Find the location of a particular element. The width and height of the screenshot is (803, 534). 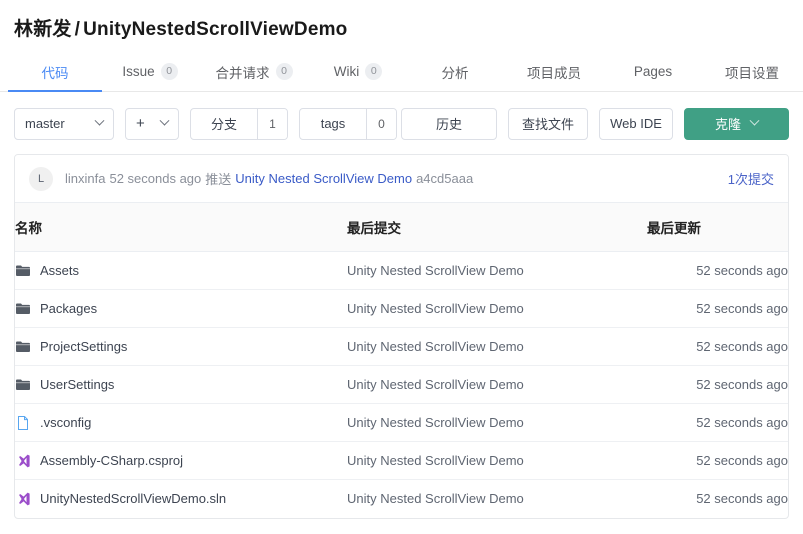

tab-pages: Pages is located at coordinates (653, 71).